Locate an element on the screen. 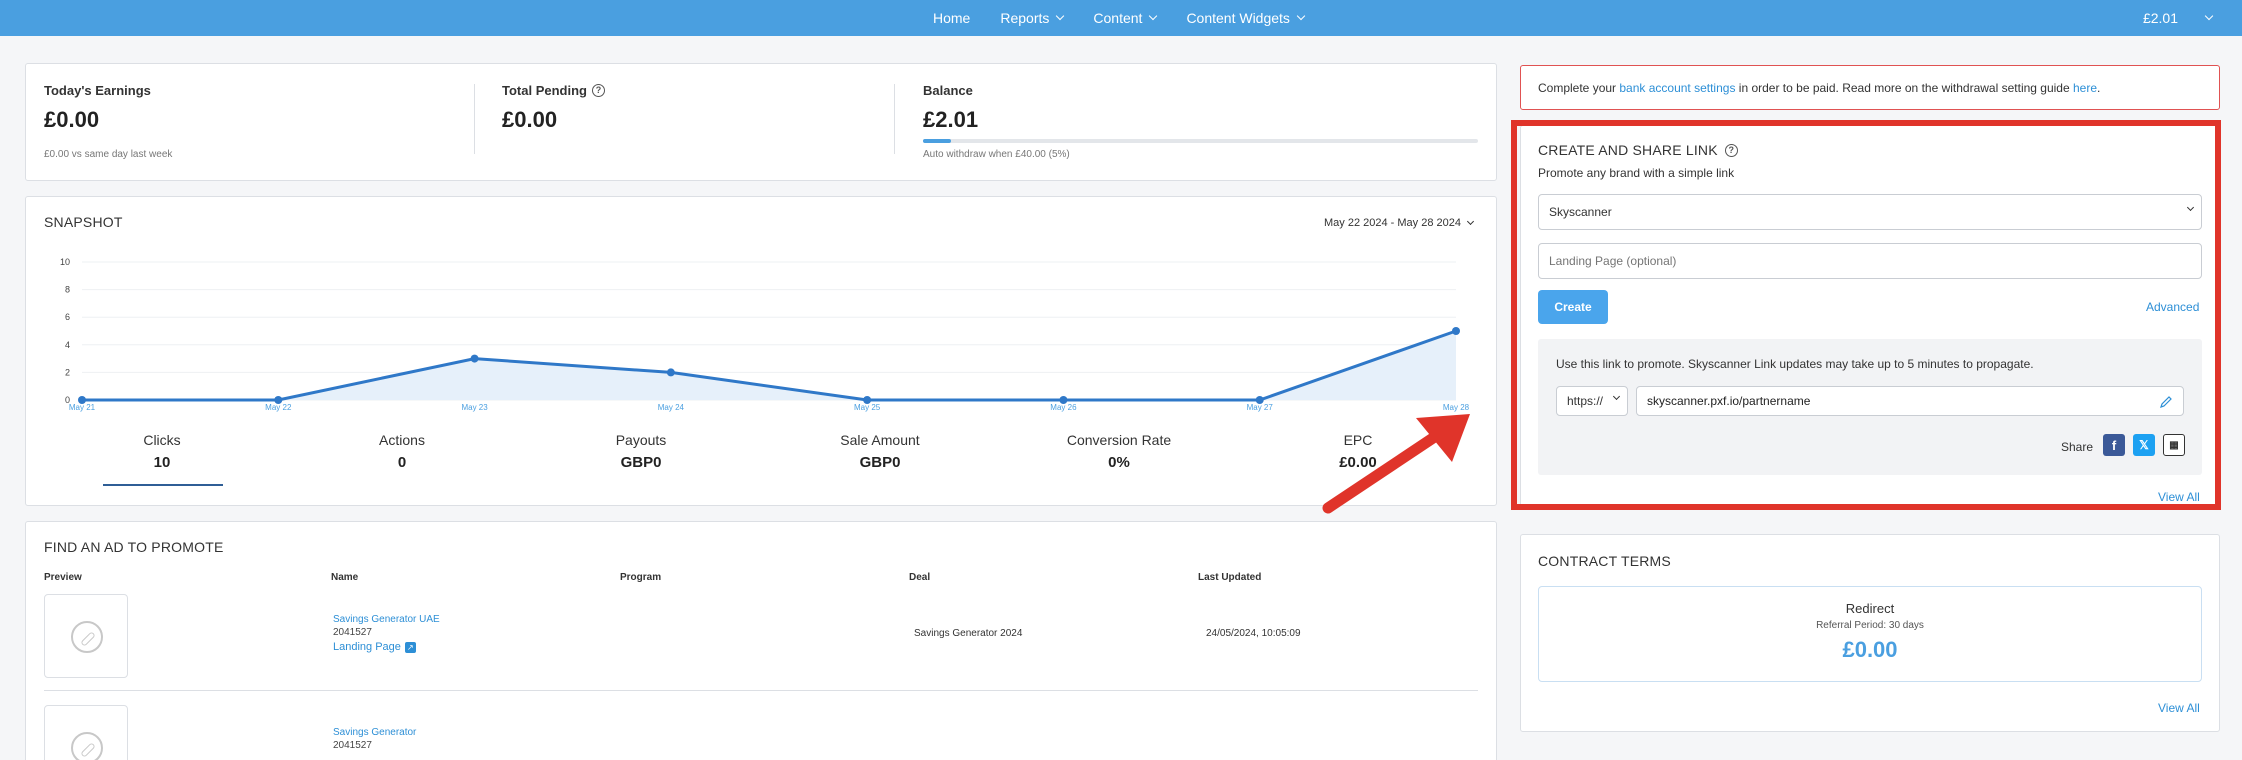 The width and height of the screenshot is (2242, 760). balance-label: Balance is located at coordinates (948, 90).